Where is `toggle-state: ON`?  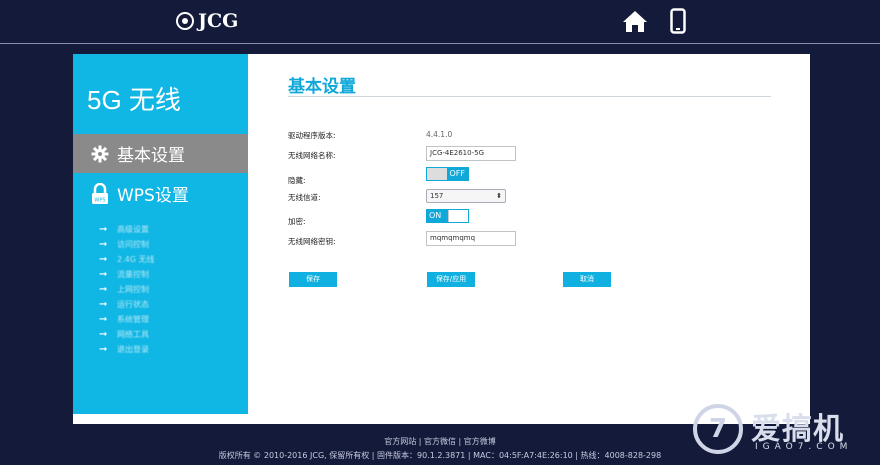 toggle-state: ON is located at coordinates (437, 216).